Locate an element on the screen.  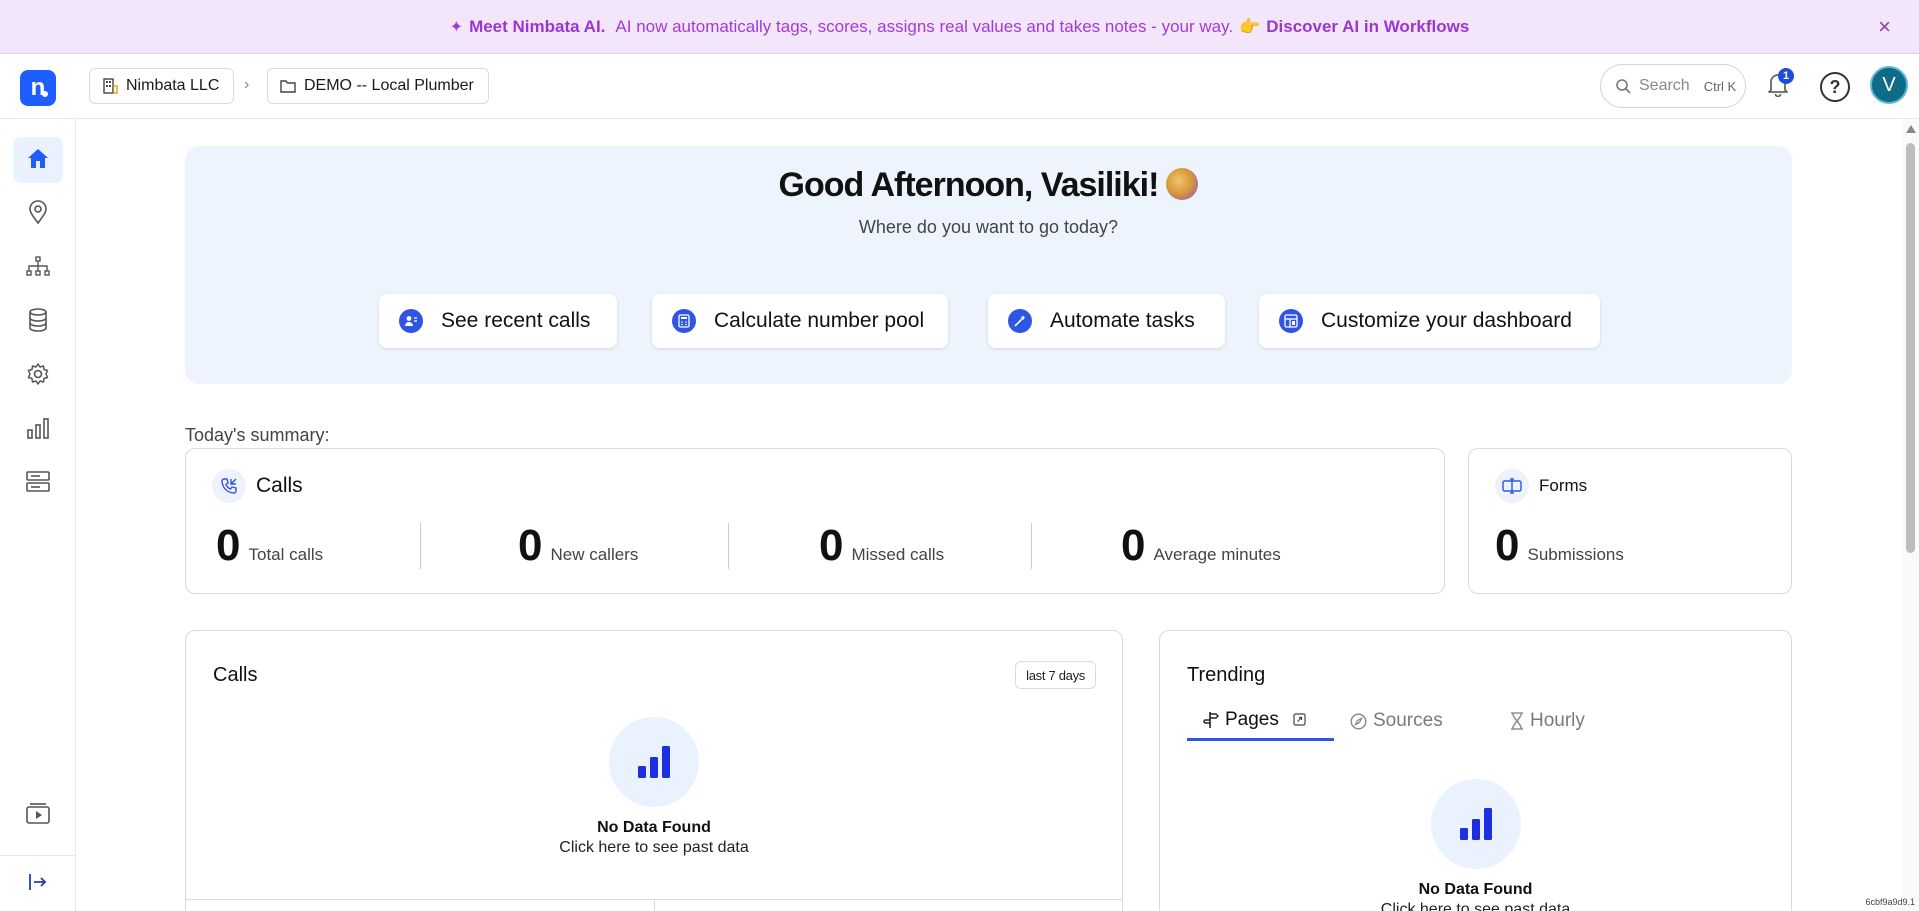
avatar: V is located at coordinates (1889, 85).